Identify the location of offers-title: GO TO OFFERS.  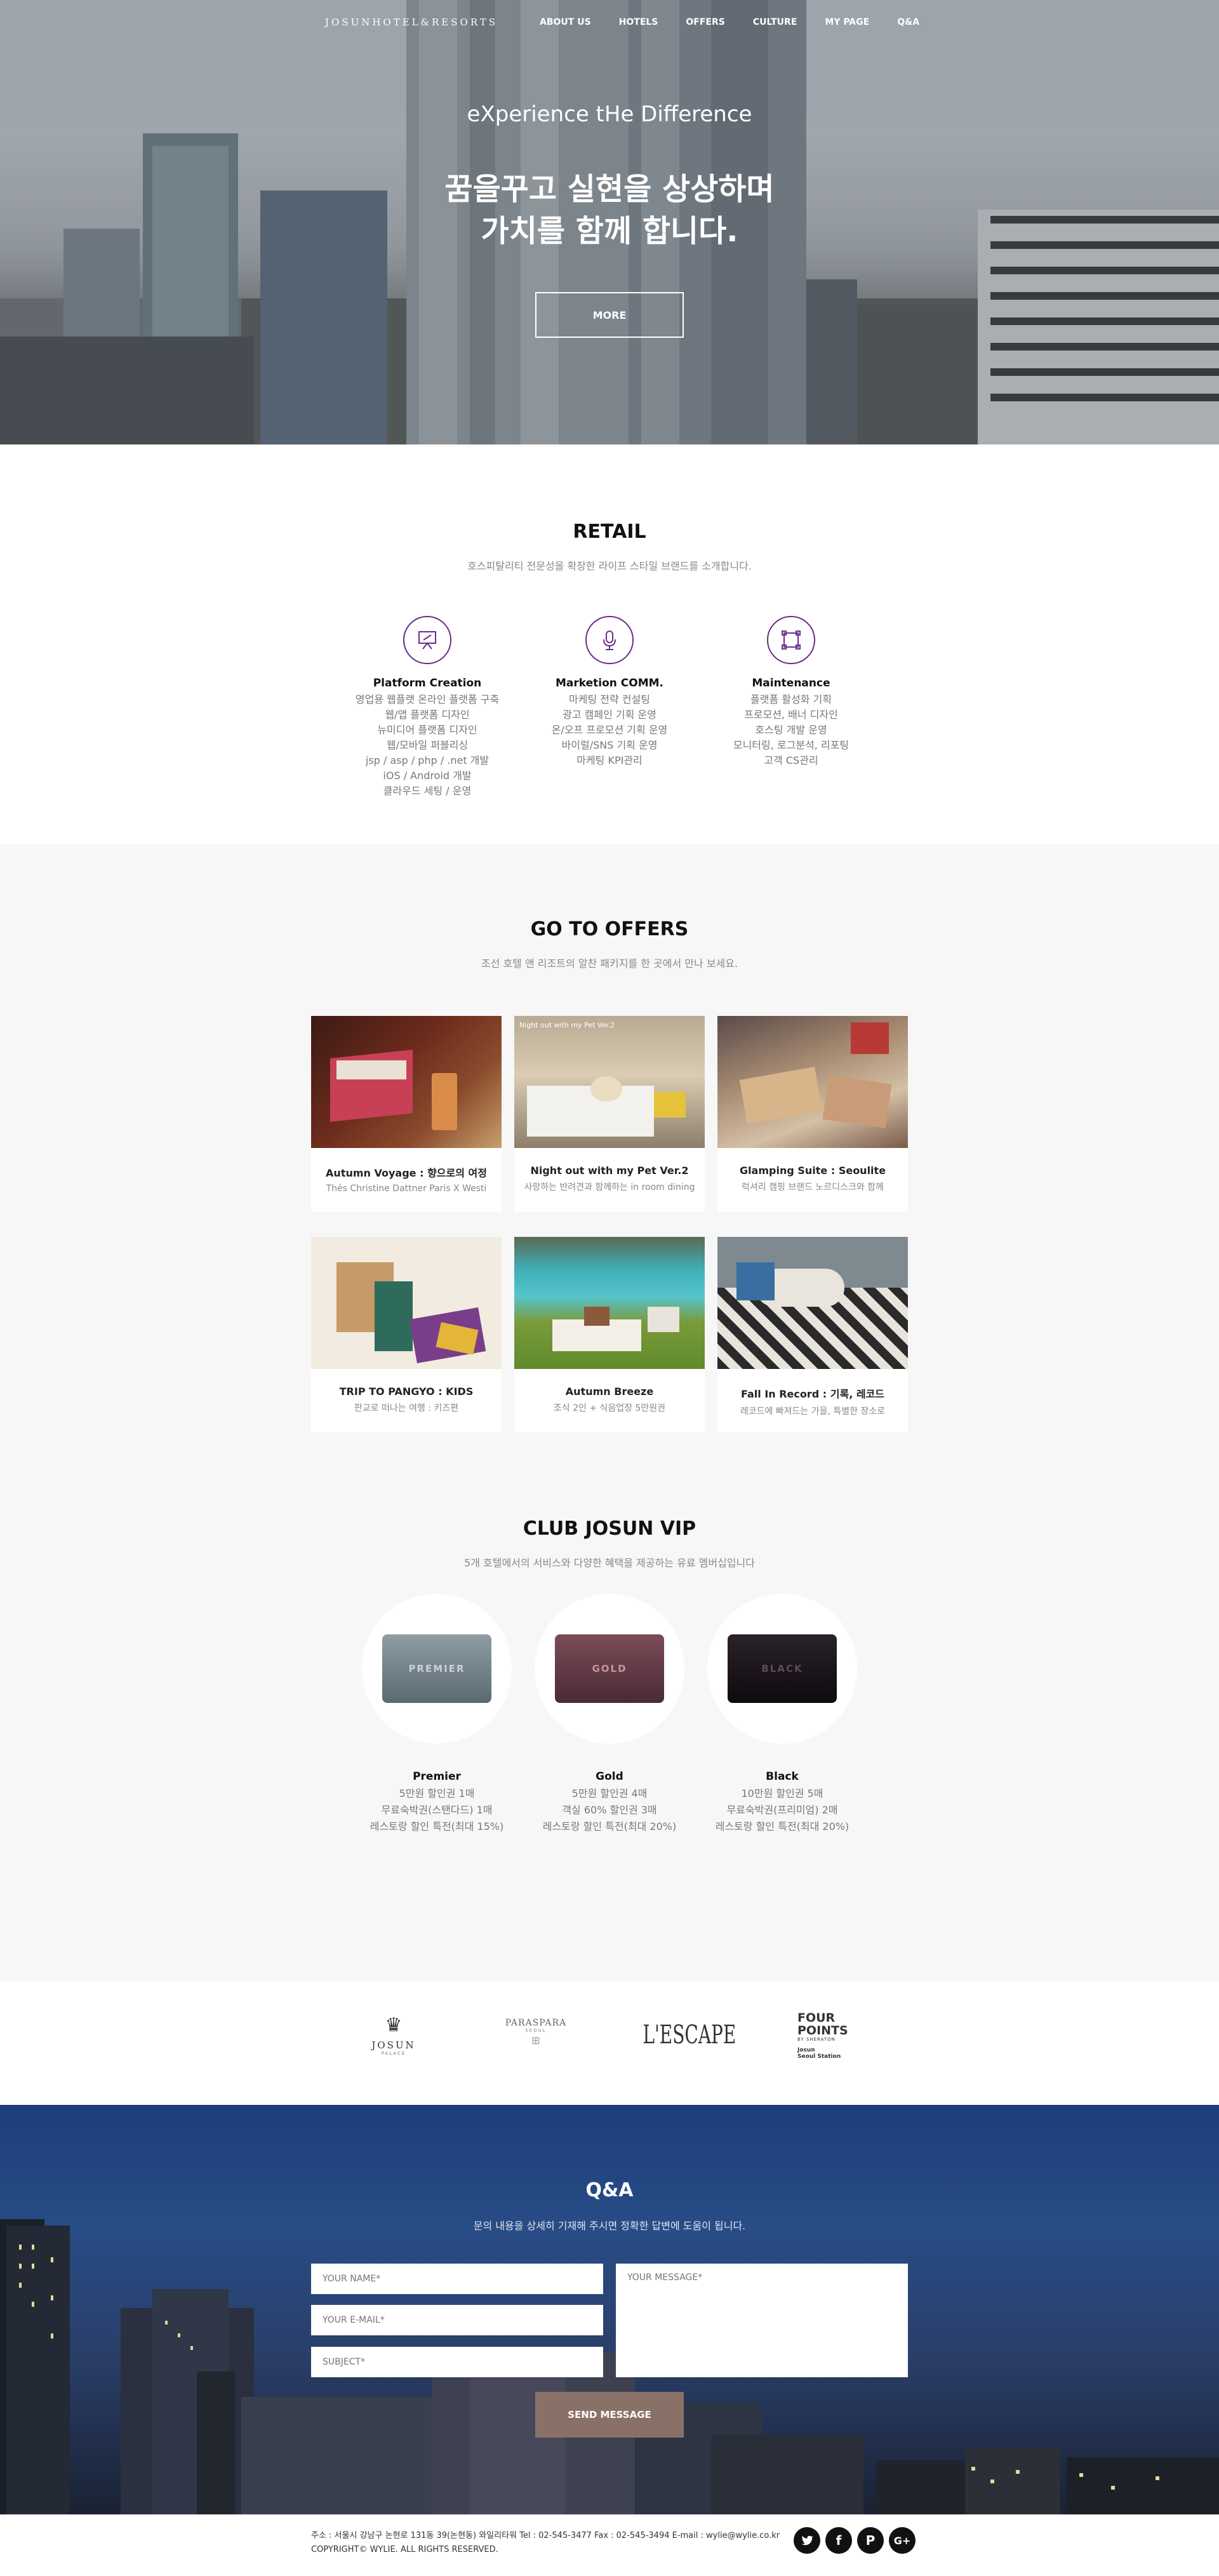
(609, 929).